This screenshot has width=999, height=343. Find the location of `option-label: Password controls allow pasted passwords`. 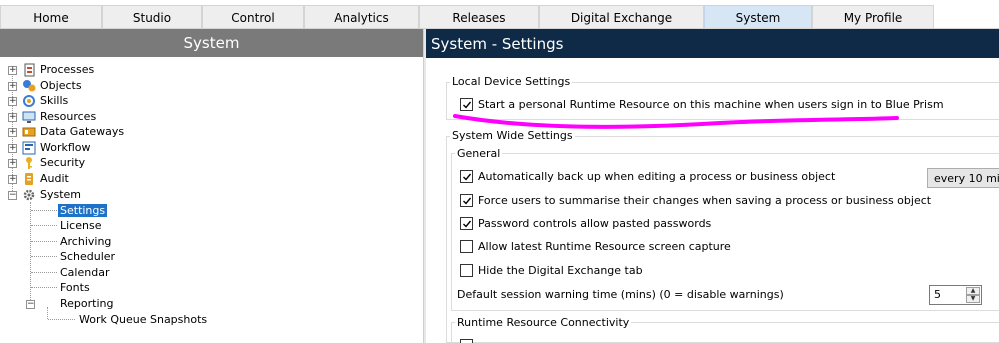

option-label: Password controls allow pasted passwords is located at coordinates (595, 223).